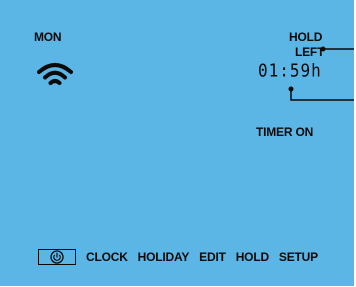 Image resolution: width=356 pixels, height=287 pixels. I want to click on power-button, so click(57, 257).